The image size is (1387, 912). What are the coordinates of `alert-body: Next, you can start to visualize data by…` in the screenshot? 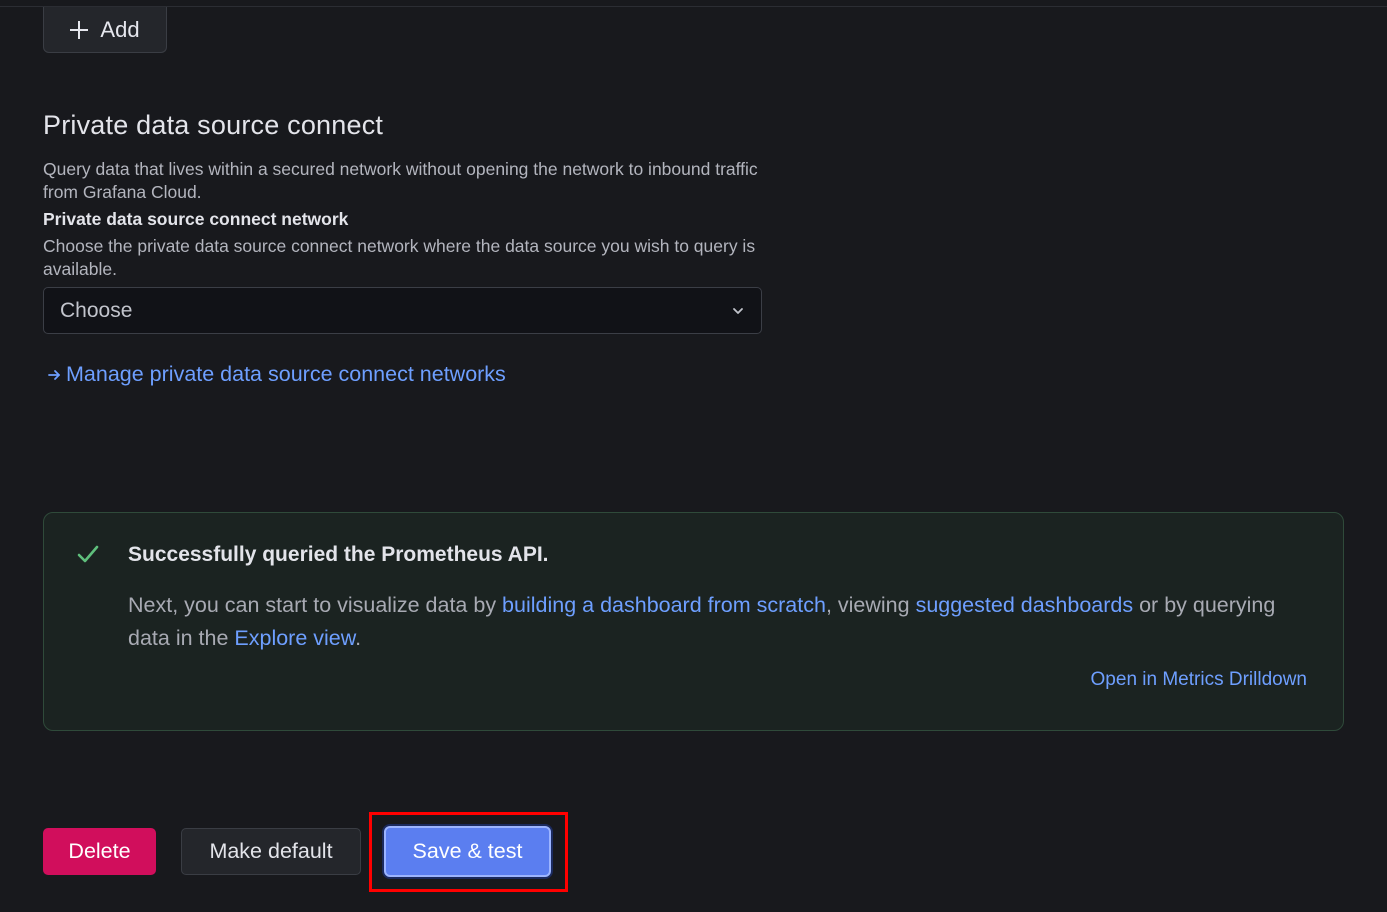 It's located at (703, 622).